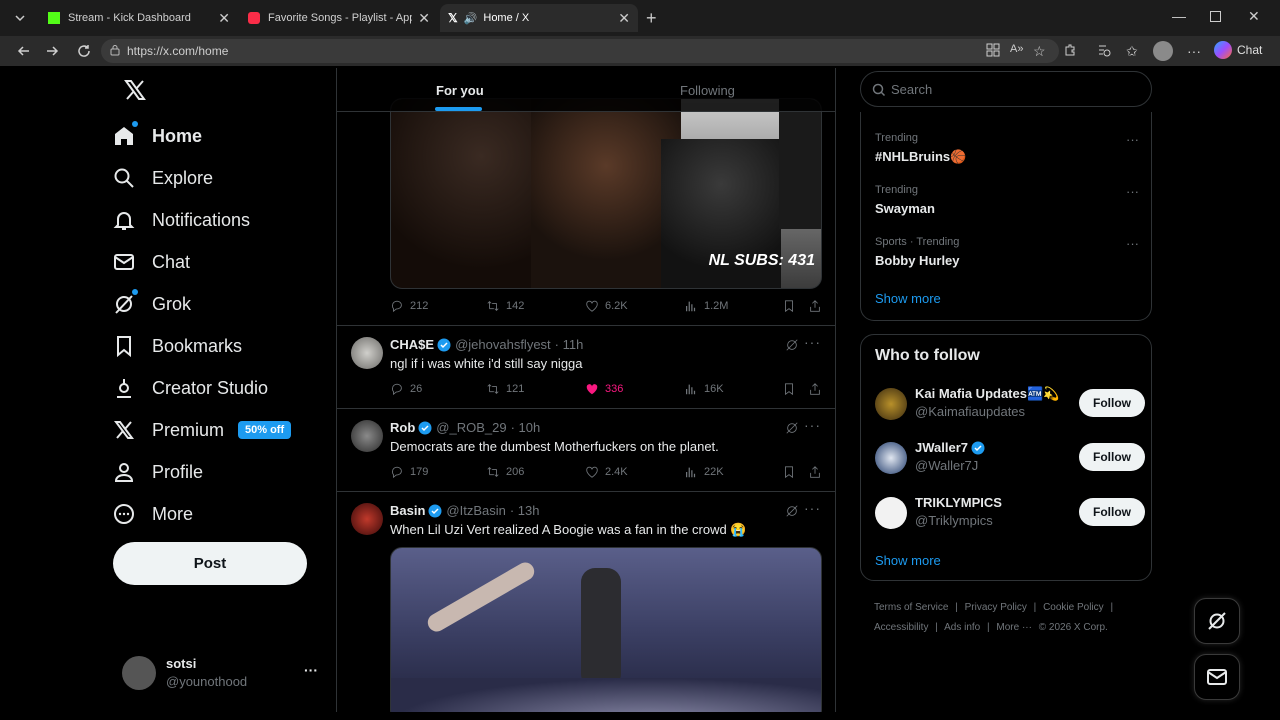 The height and width of the screenshot is (720, 1280). Describe the element at coordinates (1010, 460) in the screenshot. I see `follow-suggestion: JWaller7 @Waller7J Follow` at that location.